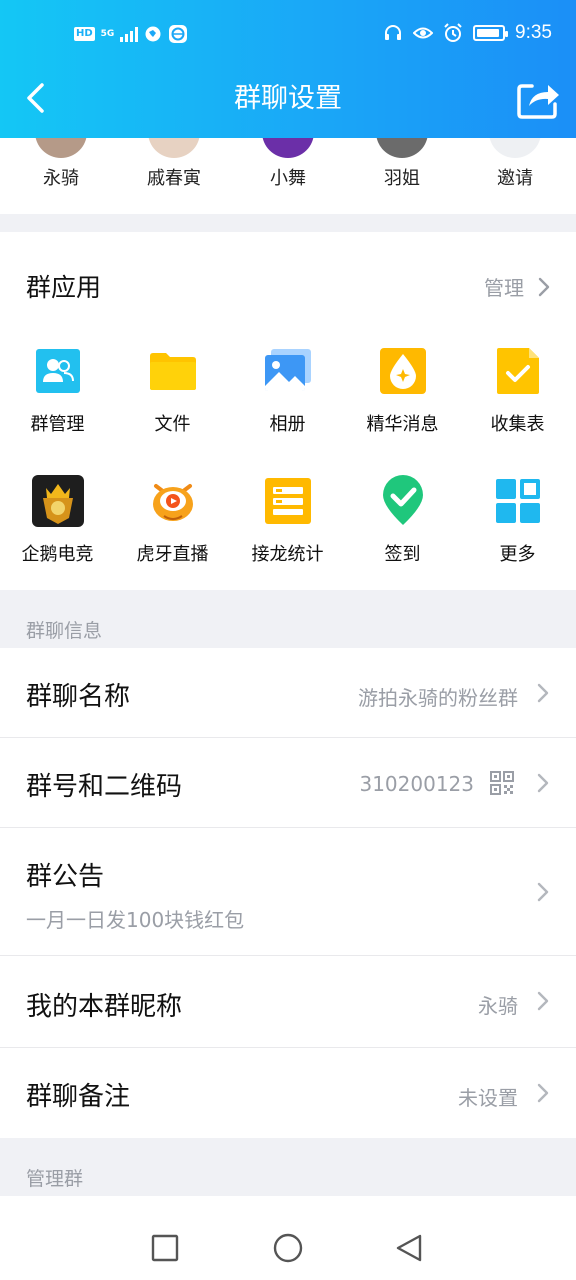  I want to click on globe-app-icon, so click(178, 34).